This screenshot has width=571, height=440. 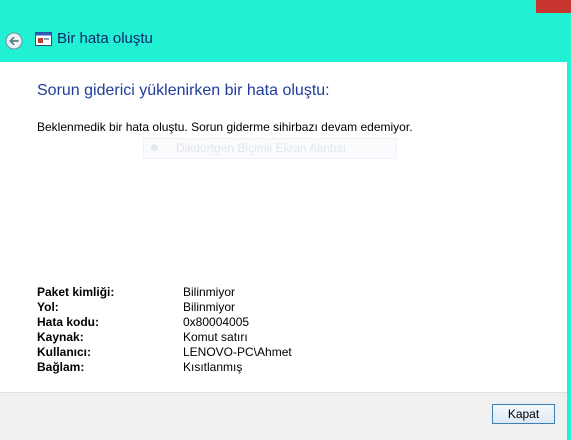 I want to click on ghost-radio-icon, so click(x=154, y=147).